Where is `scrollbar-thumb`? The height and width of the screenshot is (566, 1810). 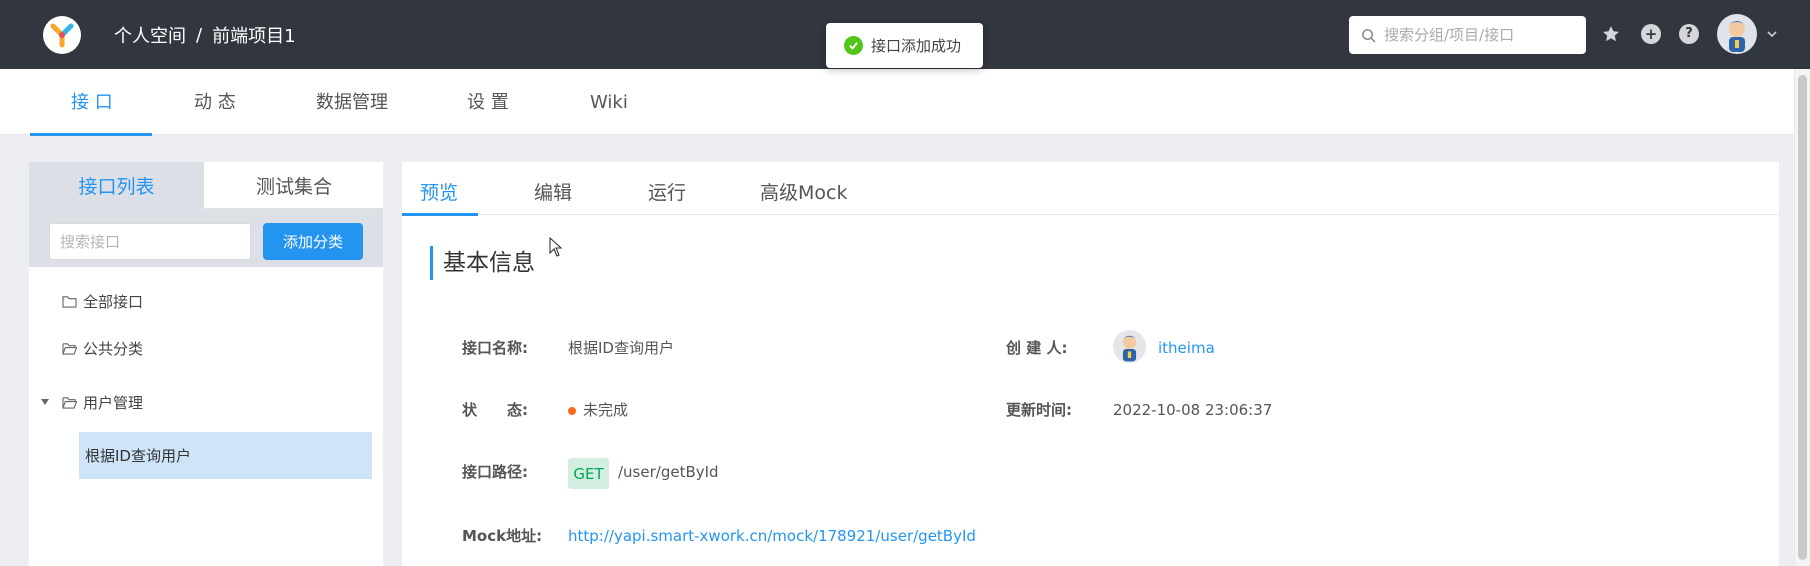
scrollbar-thumb is located at coordinates (1802, 317).